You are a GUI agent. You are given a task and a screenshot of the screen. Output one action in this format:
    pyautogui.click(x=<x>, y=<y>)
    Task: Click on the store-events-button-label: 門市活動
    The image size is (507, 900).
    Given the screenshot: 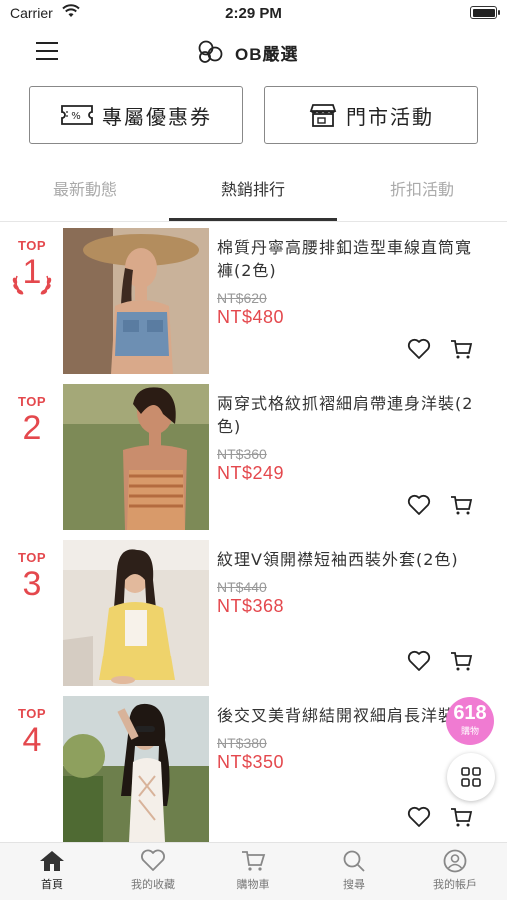 What is the action you would take?
    pyautogui.click(x=390, y=116)
    